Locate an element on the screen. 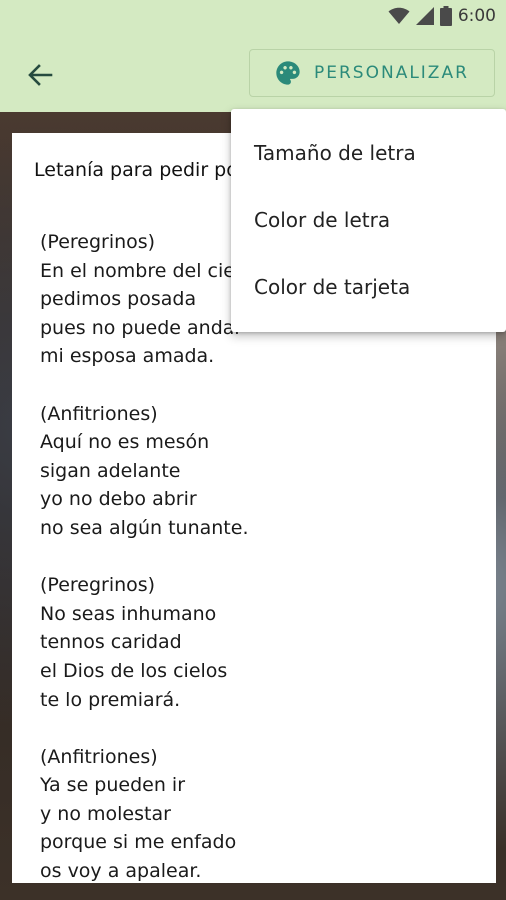 Image resolution: width=506 pixels, height=900 pixels. lyric-line: Ya se pueden ir is located at coordinates (113, 785).